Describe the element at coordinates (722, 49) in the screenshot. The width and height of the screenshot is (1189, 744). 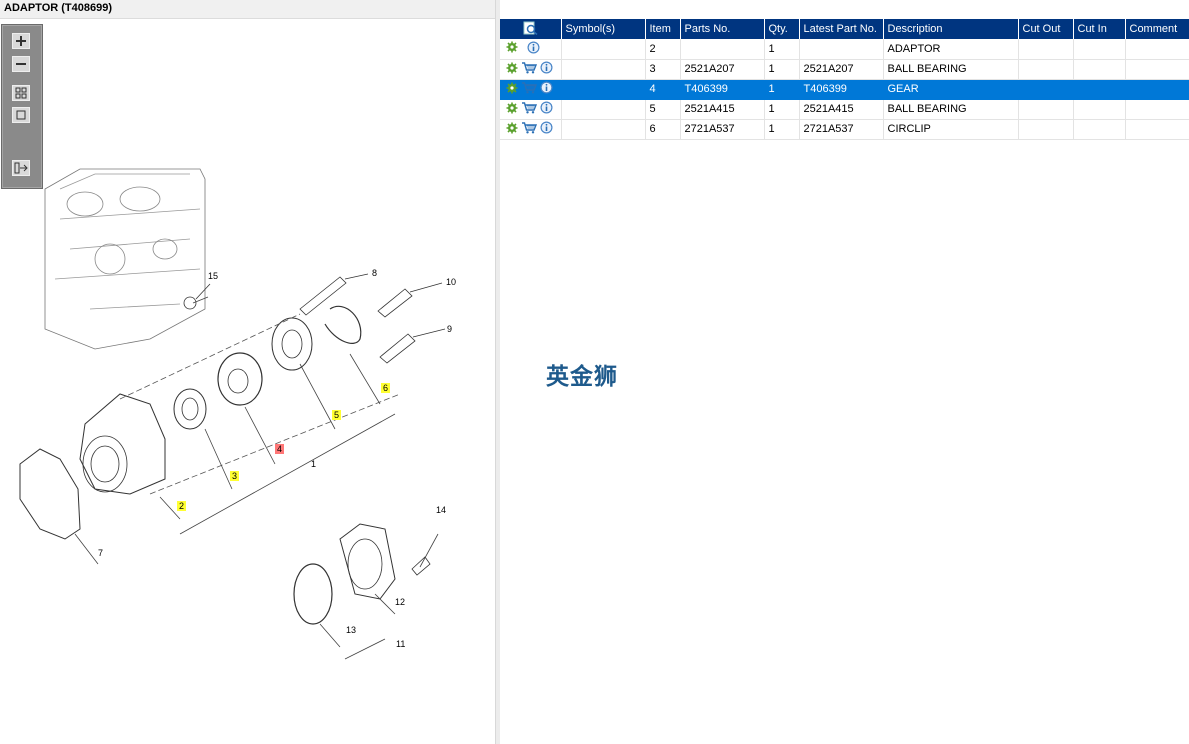
I see `parts-no-cell` at that location.